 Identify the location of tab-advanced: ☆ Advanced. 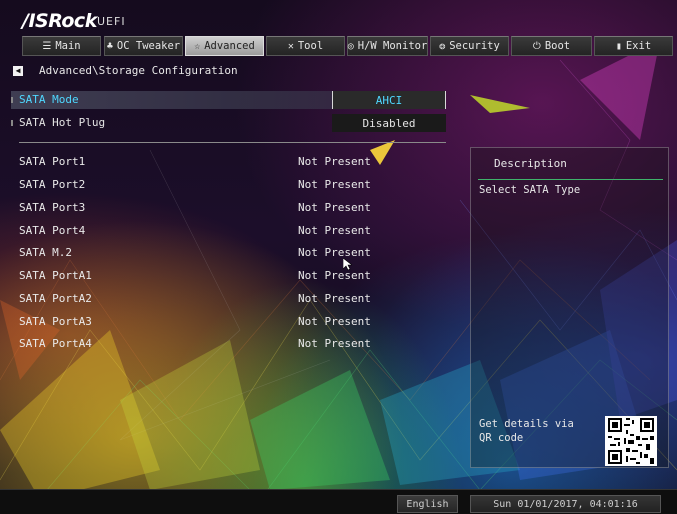
(224, 46).